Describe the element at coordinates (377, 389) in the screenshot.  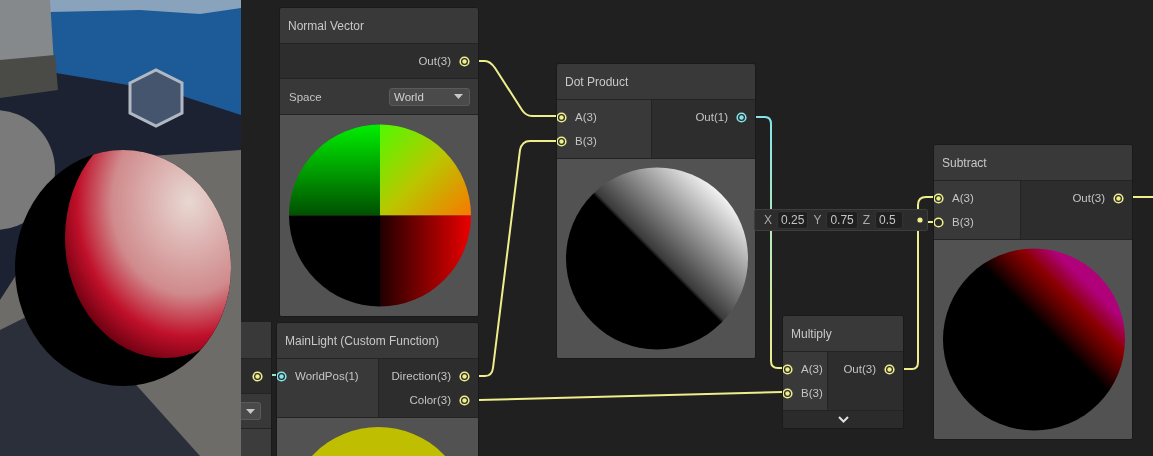
I see `node-card: MainLight (Custom Function) WorldPos(1) Direction(3) Color(3)` at that location.